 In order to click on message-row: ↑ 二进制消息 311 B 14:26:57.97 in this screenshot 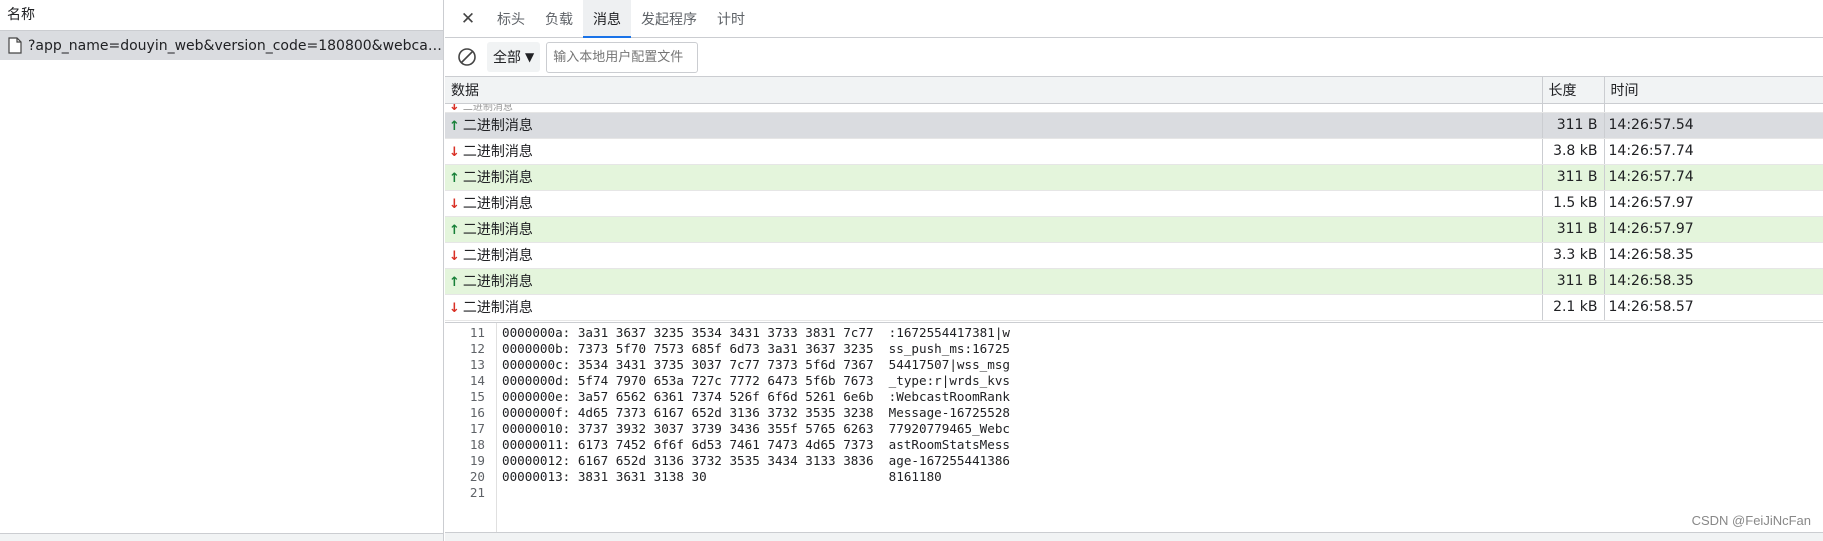, I will do `click(1134, 229)`.